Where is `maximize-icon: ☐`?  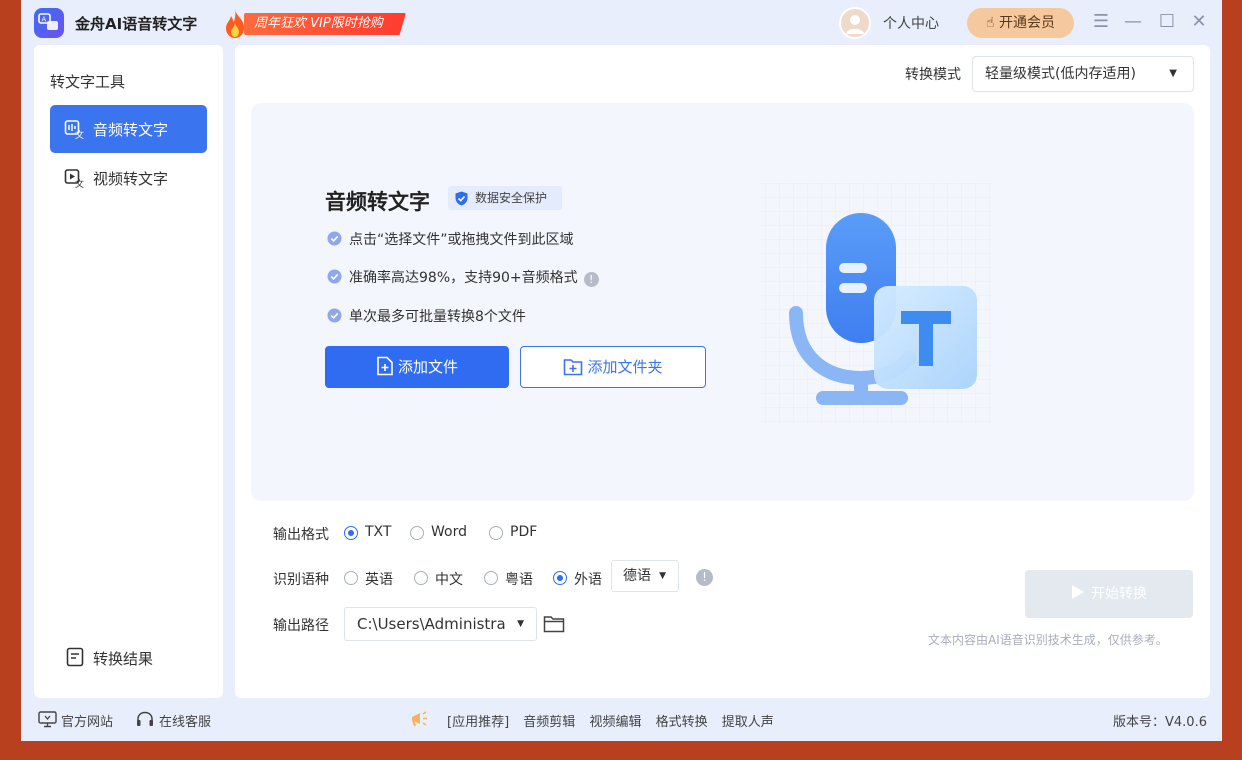 maximize-icon: ☐ is located at coordinates (1167, 22).